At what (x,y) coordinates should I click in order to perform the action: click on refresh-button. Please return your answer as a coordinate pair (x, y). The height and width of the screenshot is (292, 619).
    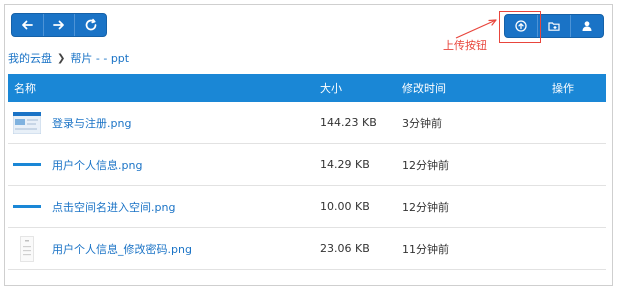
    Looking at the image, I should click on (90, 25).